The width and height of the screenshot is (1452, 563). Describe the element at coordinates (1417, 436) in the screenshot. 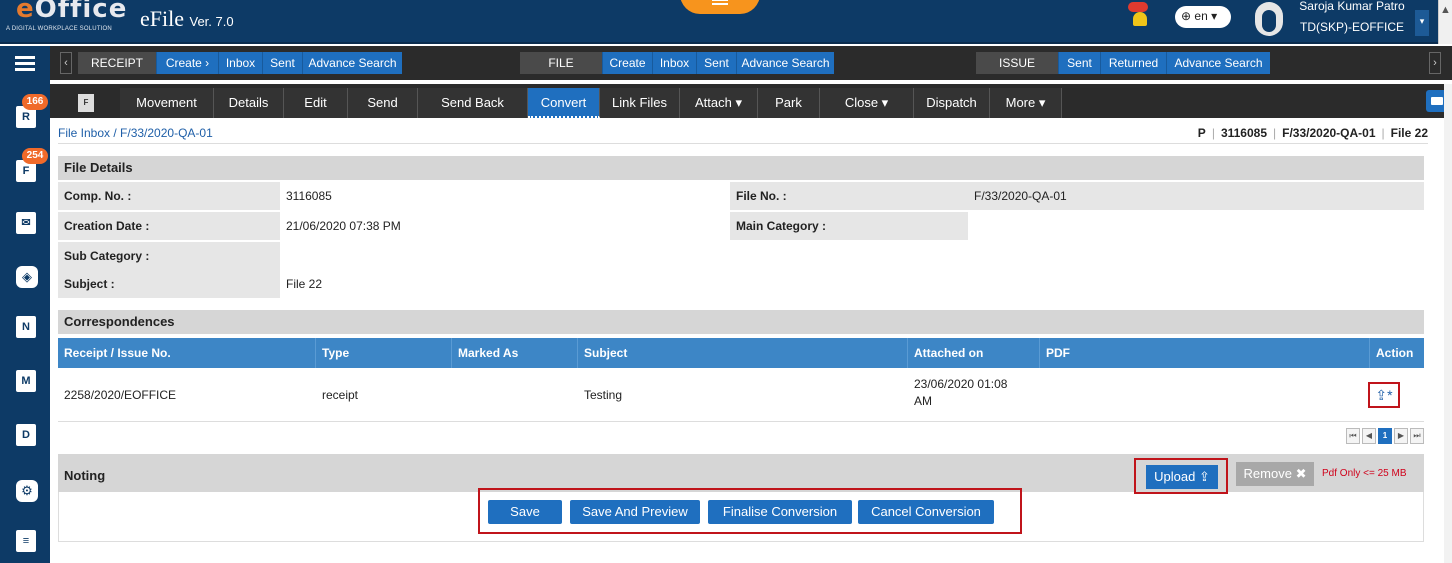

I see `last-page-icon: ⏭` at that location.